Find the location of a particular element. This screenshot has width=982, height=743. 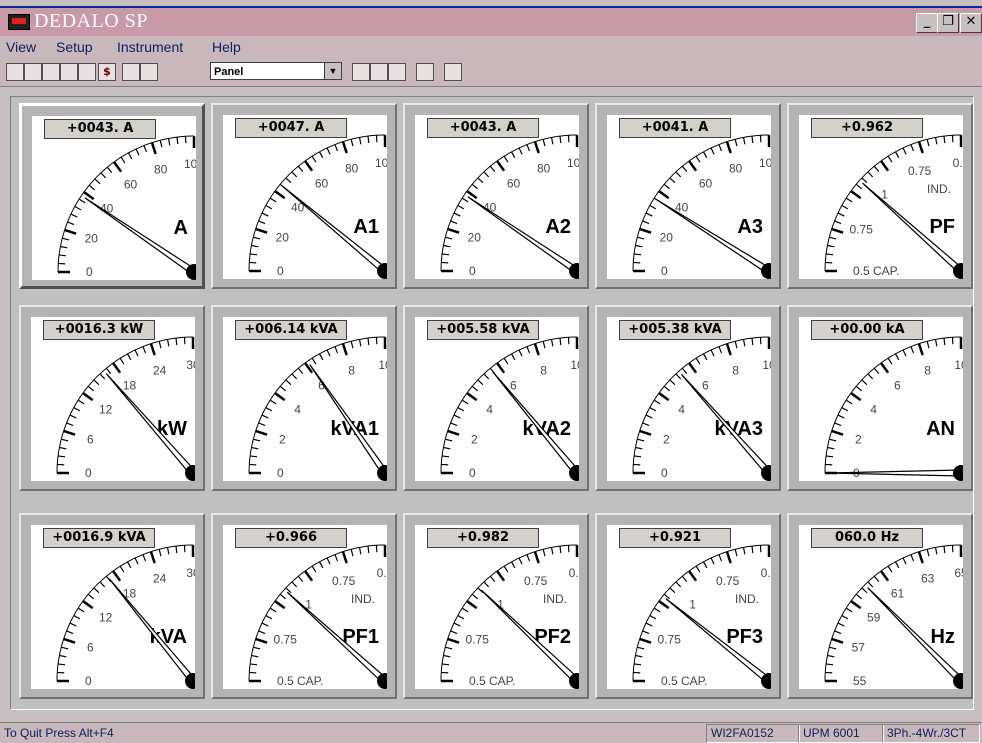

gauge-dial: 0.5 CAP.0.7510.750.5IND.PF is located at coordinates (881, 197).